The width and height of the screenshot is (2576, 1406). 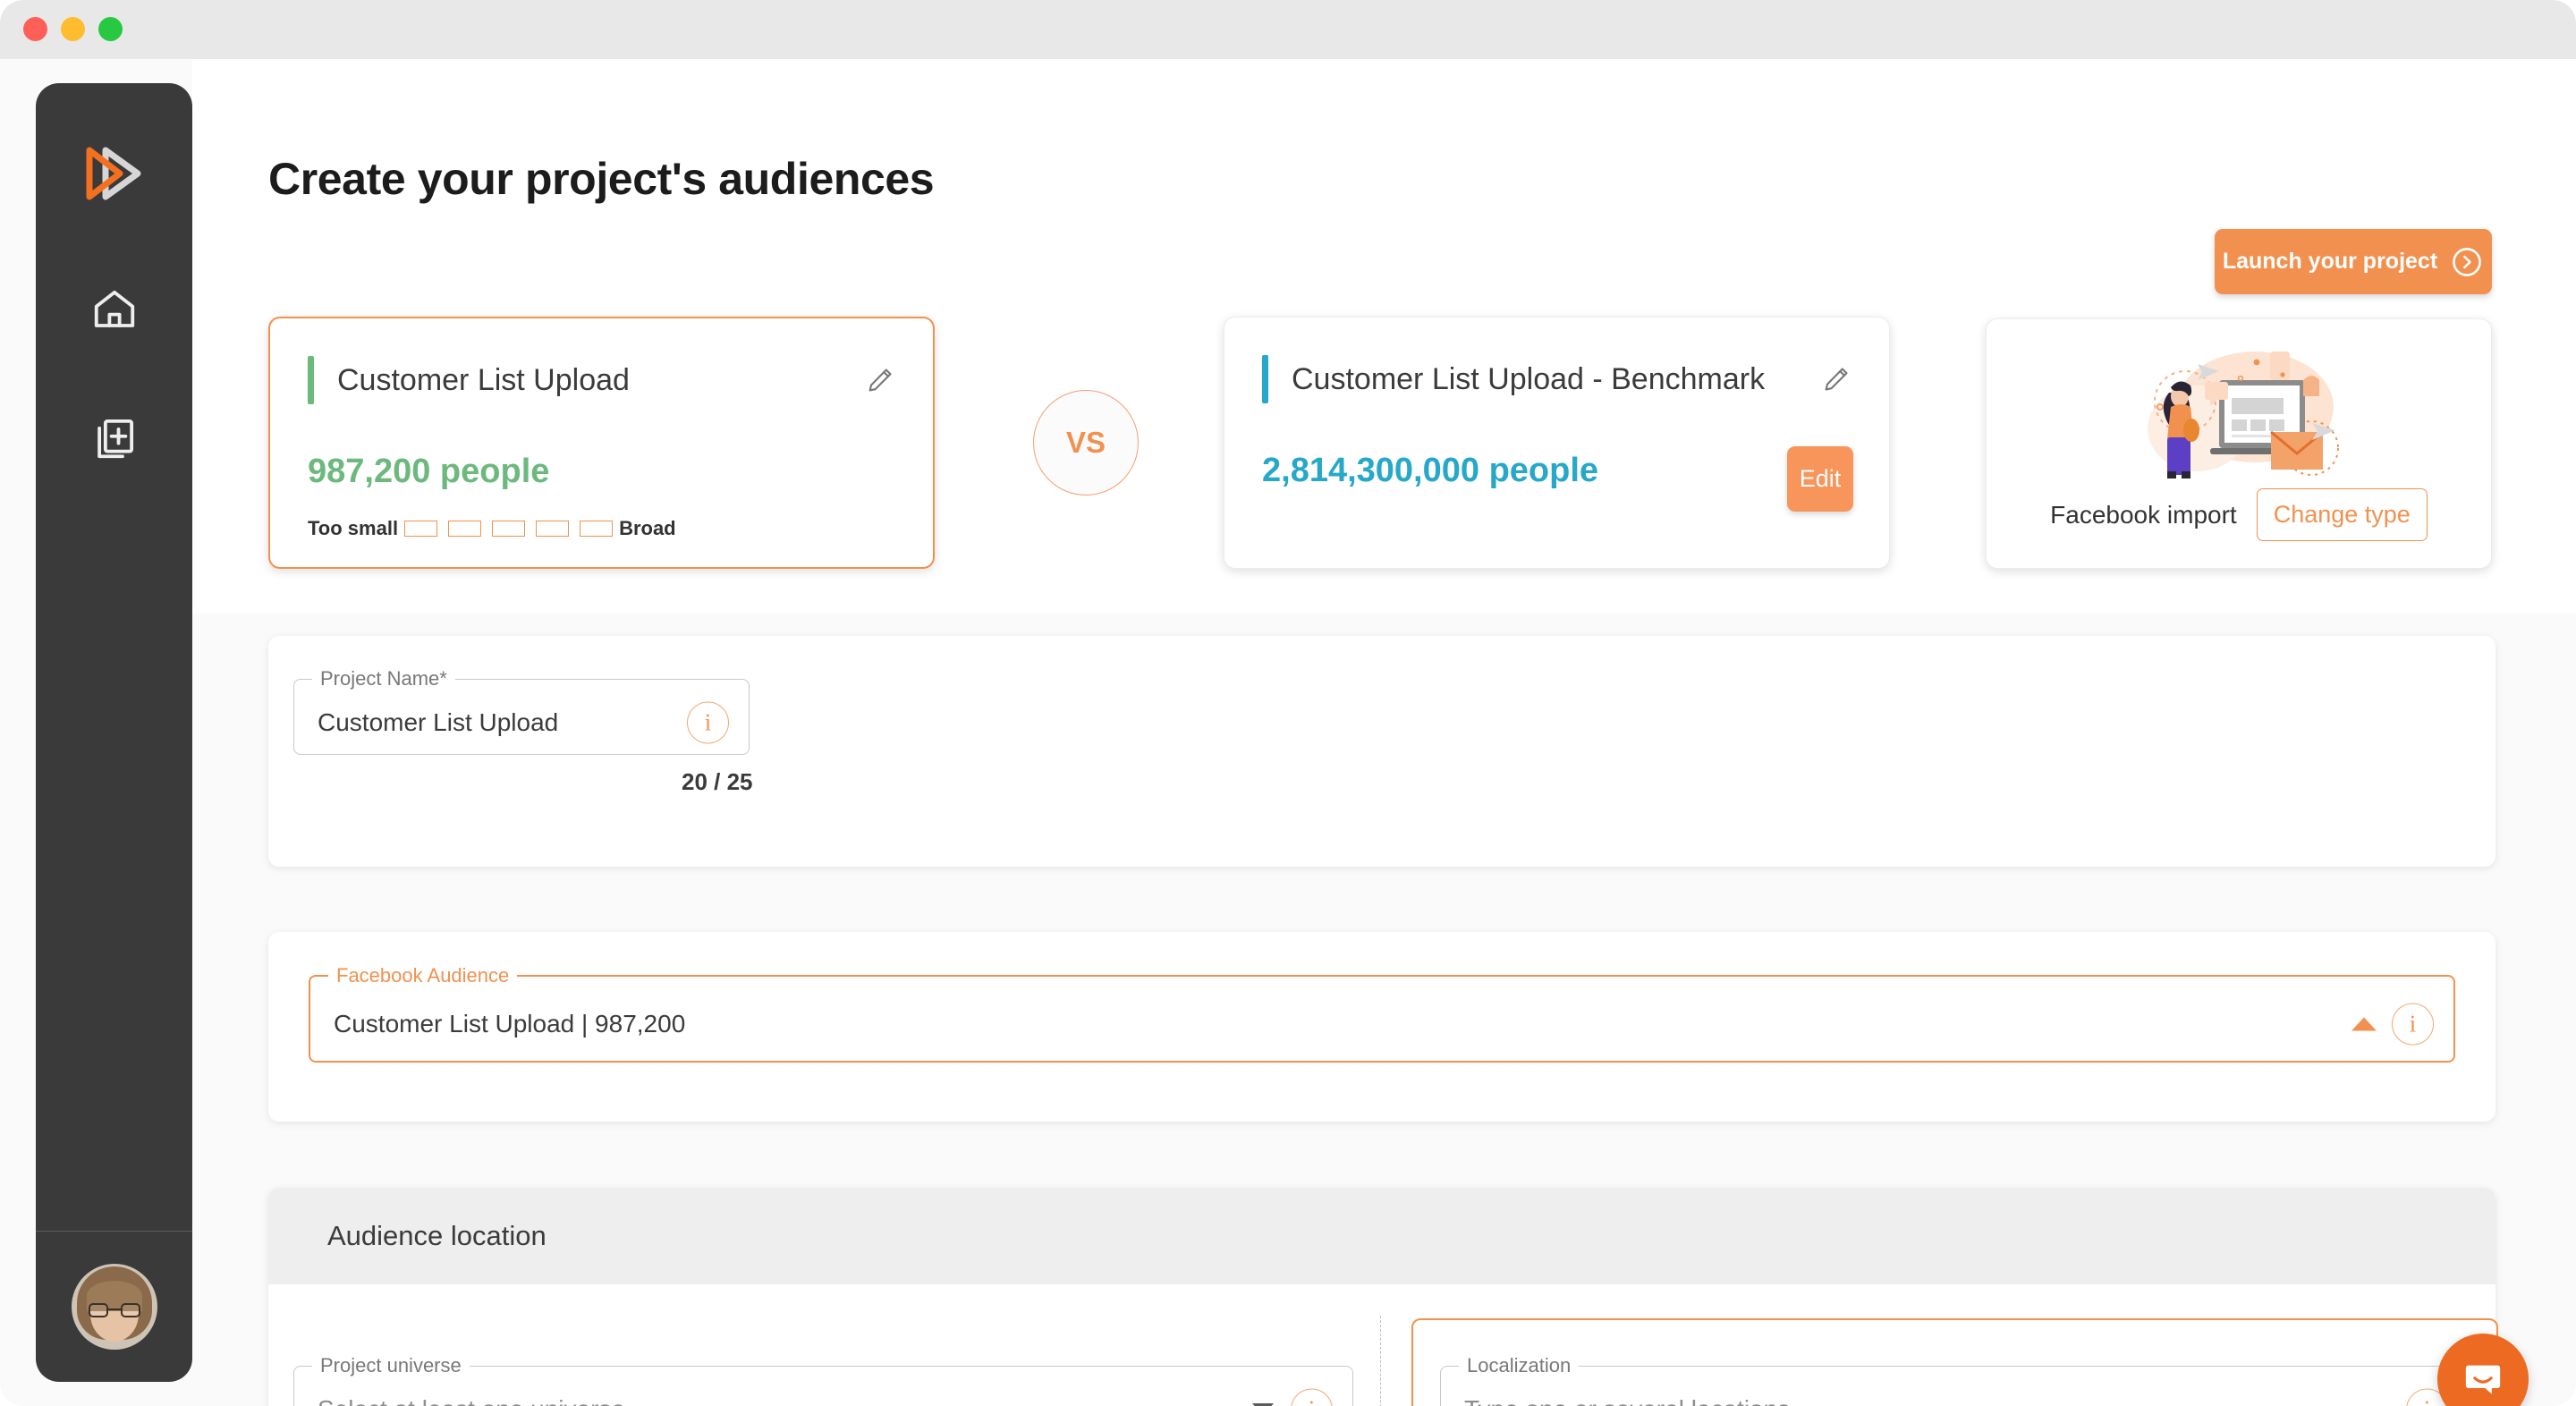 I want to click on project-name-field: Project Name* Customer List Upload i, so click(x=521, y=711).